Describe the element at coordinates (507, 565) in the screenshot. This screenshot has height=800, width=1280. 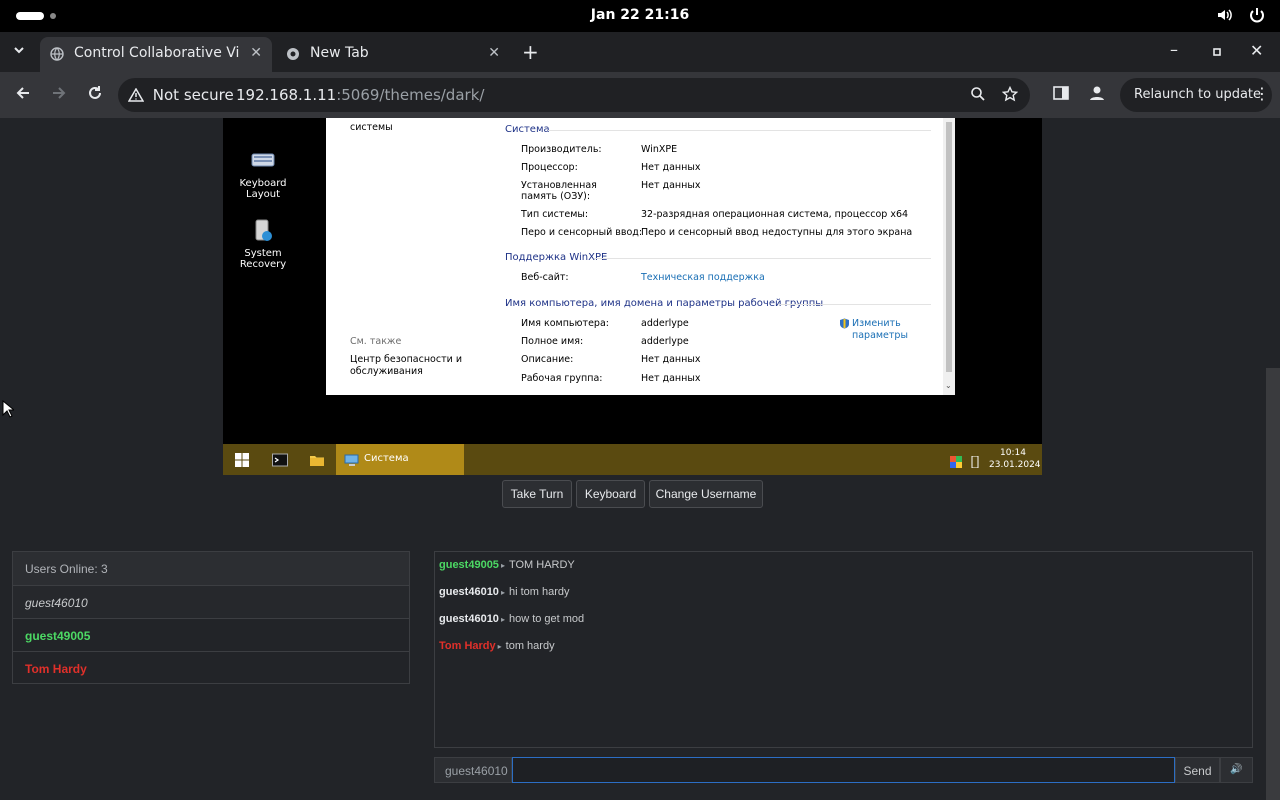
I see `chat-message: guest49005 ▸ TOM HARDY` at that location.